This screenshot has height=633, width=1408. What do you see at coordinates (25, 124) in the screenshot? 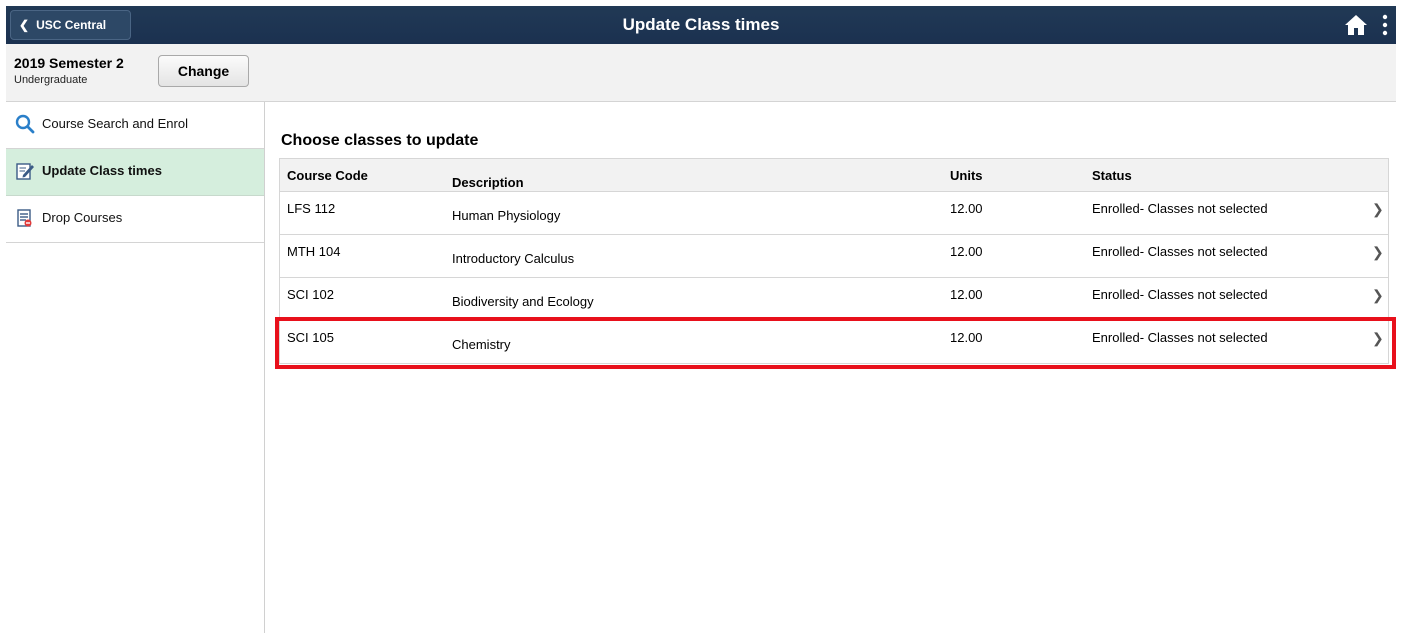
I see `search-icon` at bounding box center [25, 124].